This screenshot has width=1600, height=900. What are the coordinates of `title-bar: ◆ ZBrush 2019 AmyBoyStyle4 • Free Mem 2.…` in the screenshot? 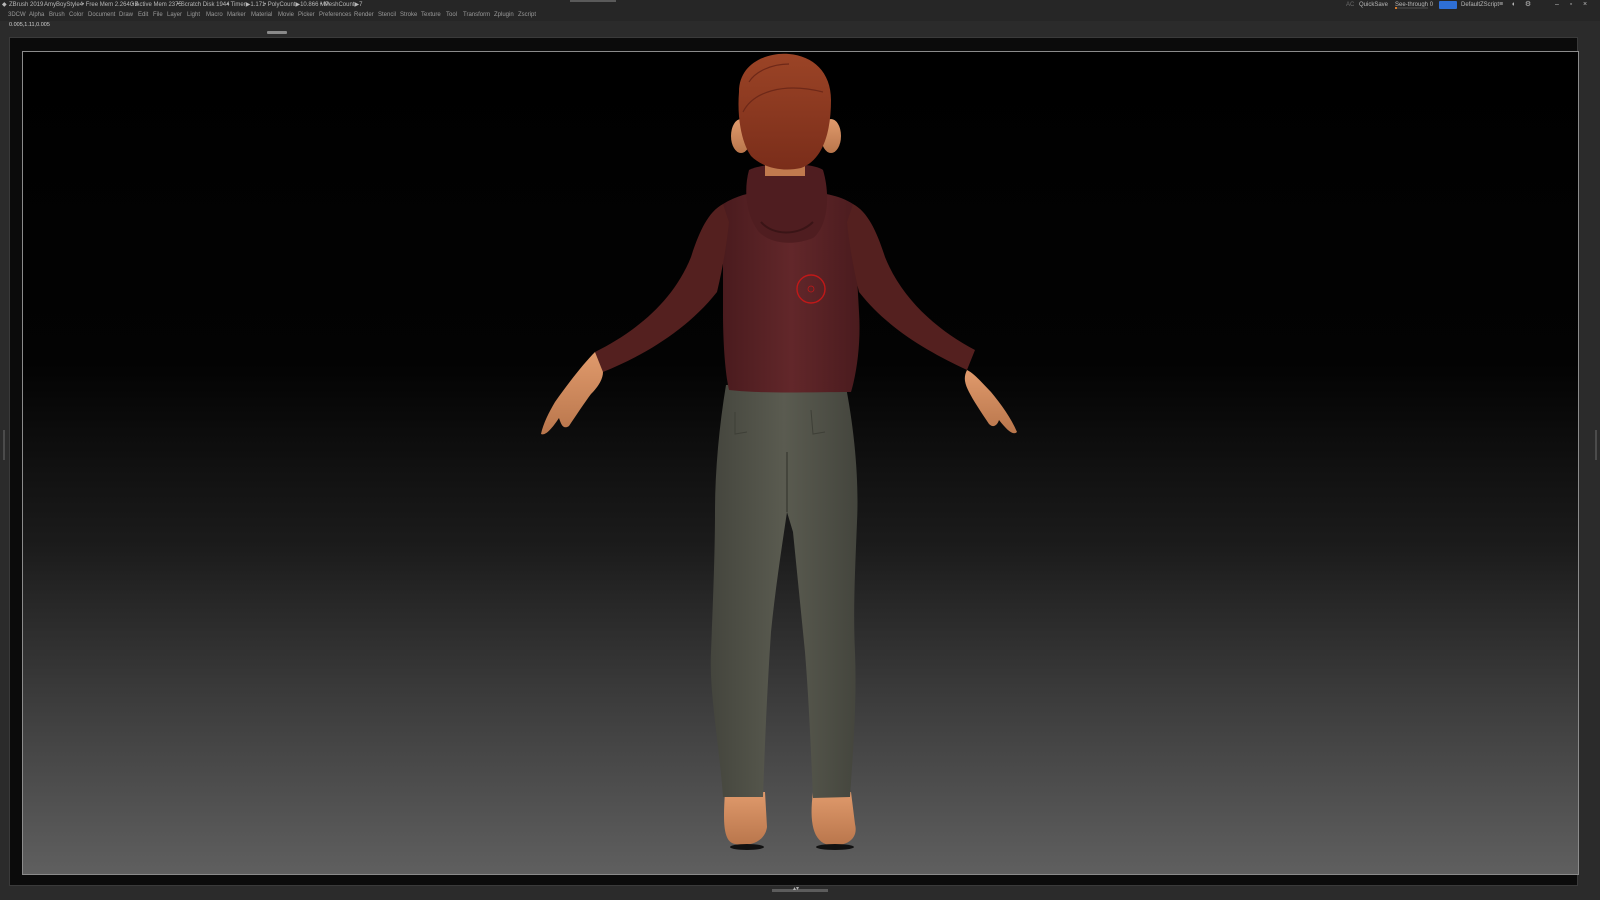 It's located at (800, 5).